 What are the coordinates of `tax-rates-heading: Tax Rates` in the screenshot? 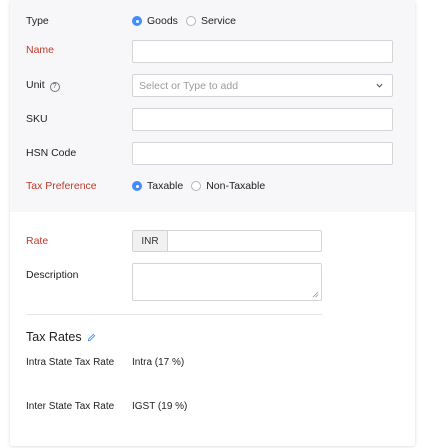 It's located at (61, 337).